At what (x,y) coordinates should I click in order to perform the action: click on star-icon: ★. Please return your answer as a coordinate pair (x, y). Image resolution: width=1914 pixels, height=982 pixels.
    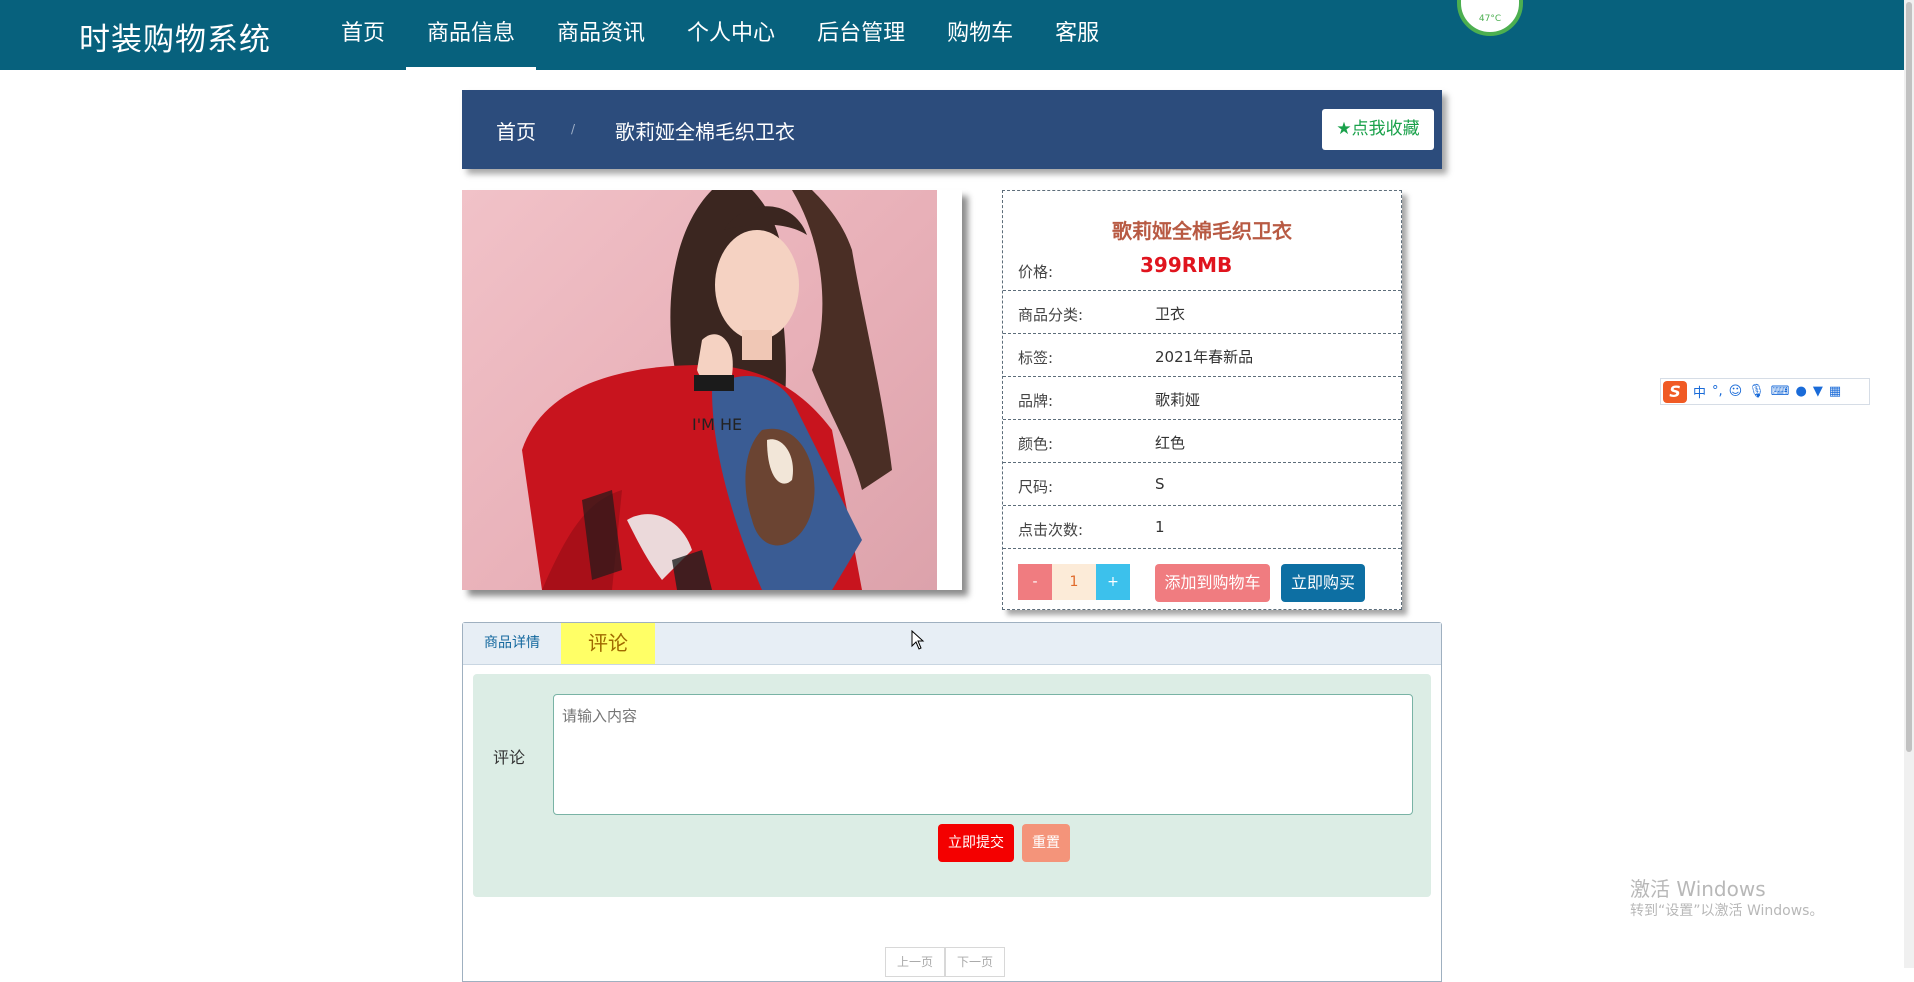
    Looking at the image, I should click on (1344, 129).